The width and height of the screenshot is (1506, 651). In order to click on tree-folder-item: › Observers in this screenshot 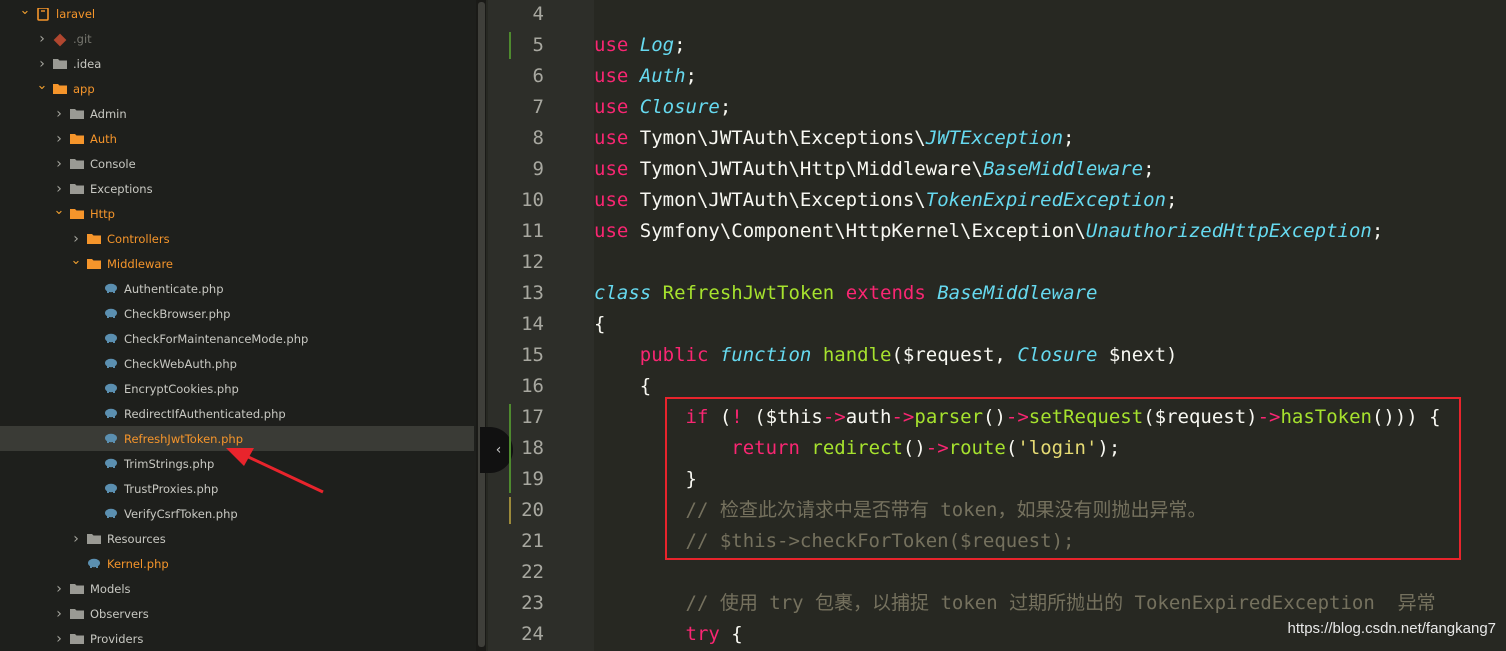, I will do `click(237, 613)`.